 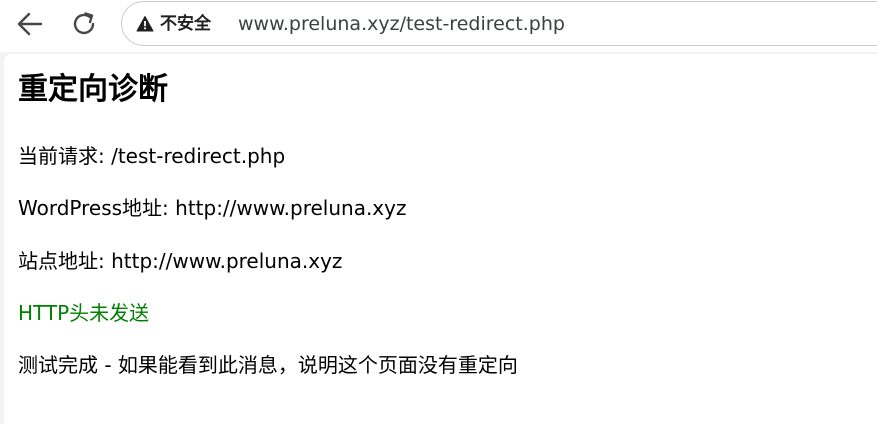 I want to click on site-address-text: 站点地址: http://www.preluna.xyz, so click(x=180, y=261).